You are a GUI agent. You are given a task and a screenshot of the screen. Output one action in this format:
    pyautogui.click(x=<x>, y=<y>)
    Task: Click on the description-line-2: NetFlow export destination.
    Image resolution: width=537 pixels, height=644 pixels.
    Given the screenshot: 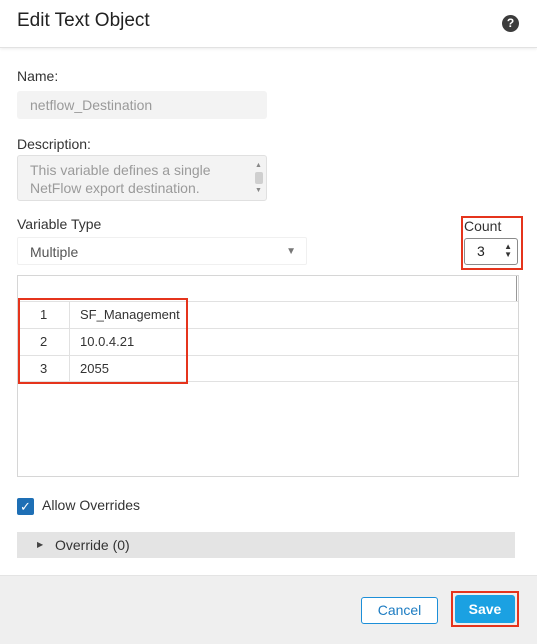 What is the action you would take?
    pyautogui.click(x=115, y=188)
    